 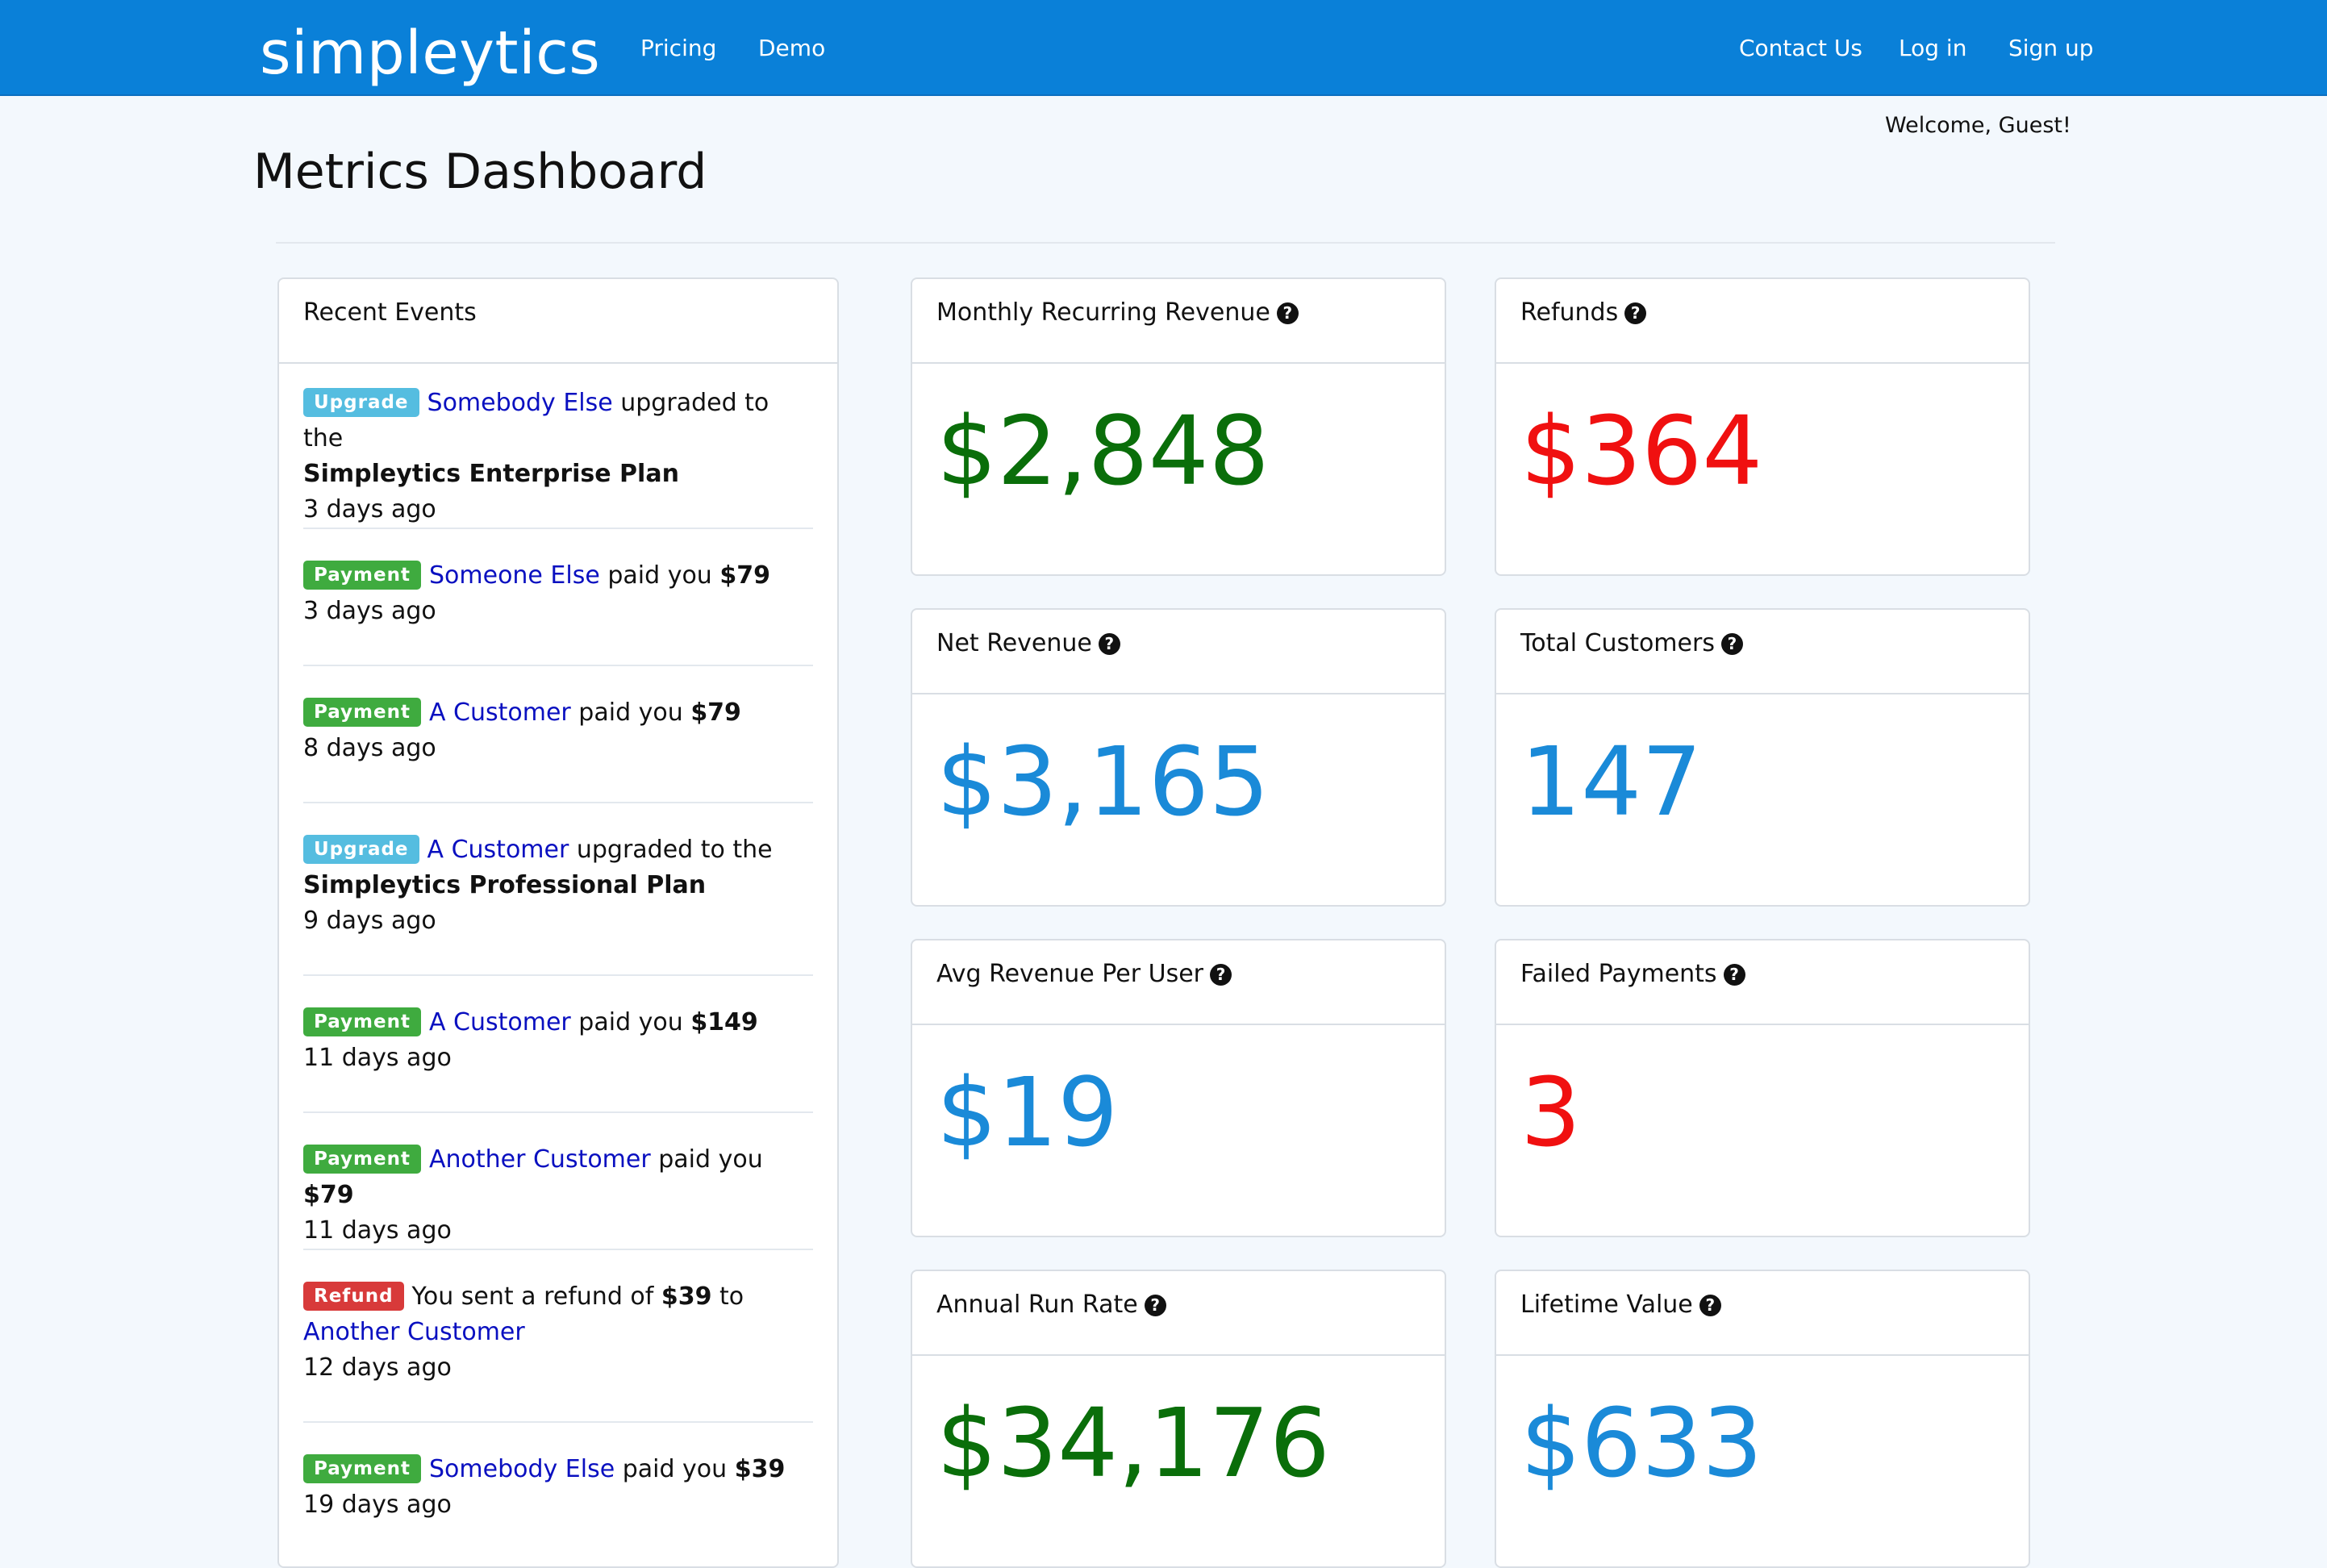 I want to click on metric-value: $364, so click(x=1641, y=451).